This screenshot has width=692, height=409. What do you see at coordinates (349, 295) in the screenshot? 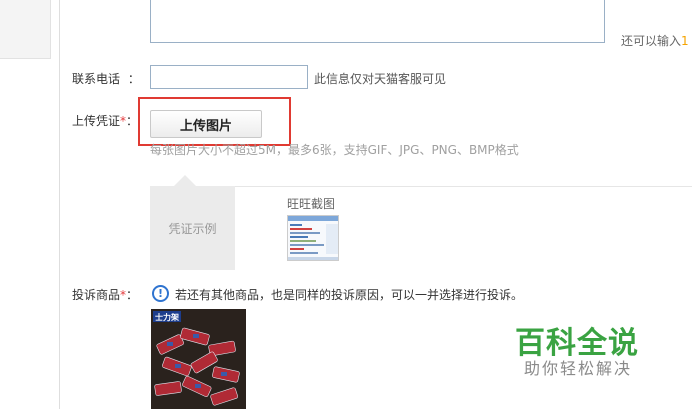
I see `multi-product-tip: 若还有其他商品，也是同样的投诉原因，可以一并选择进行投诉。` at bounding box center [349, 295].